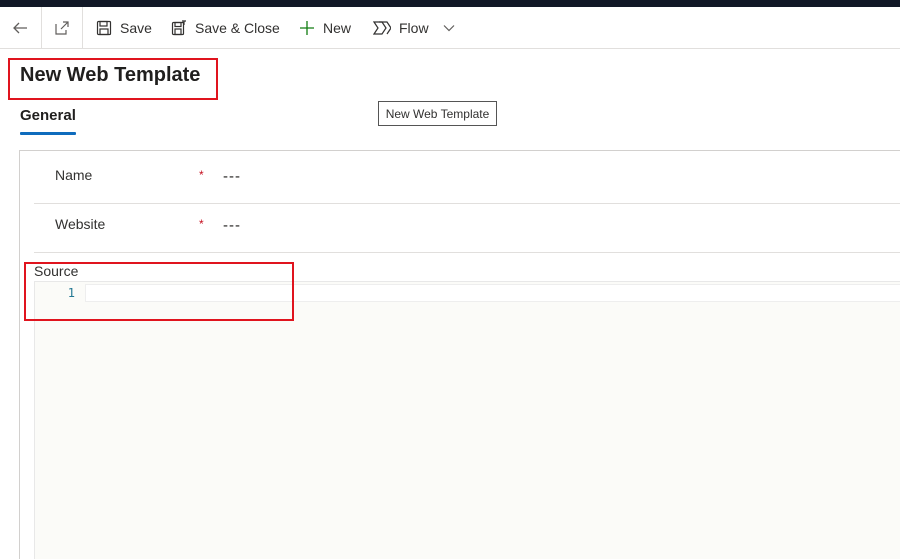 The height and width of the screenshot is (559, 900). Describe the element at coordinates (307, 28) in the screenshot. I see `plus-icon` at that location.